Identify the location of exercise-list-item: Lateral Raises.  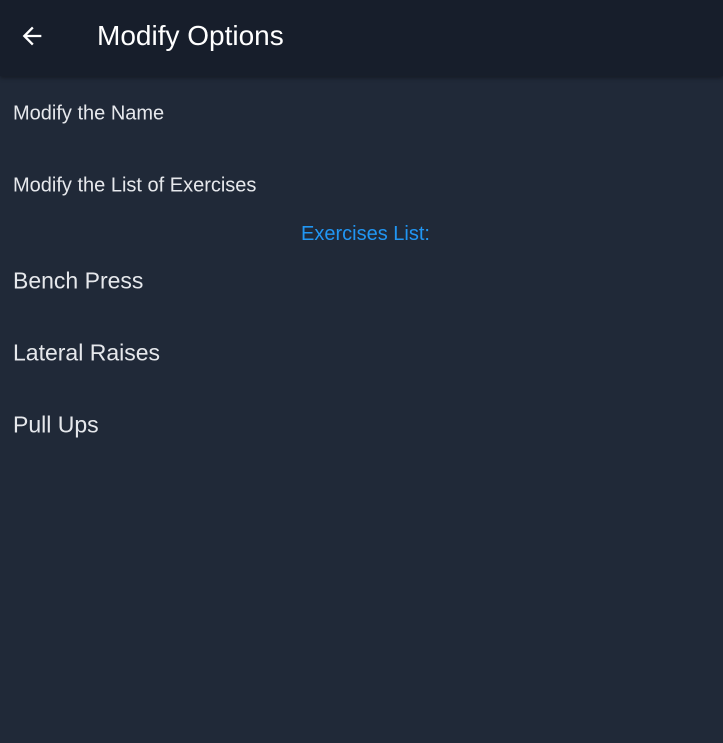
(361, 353).